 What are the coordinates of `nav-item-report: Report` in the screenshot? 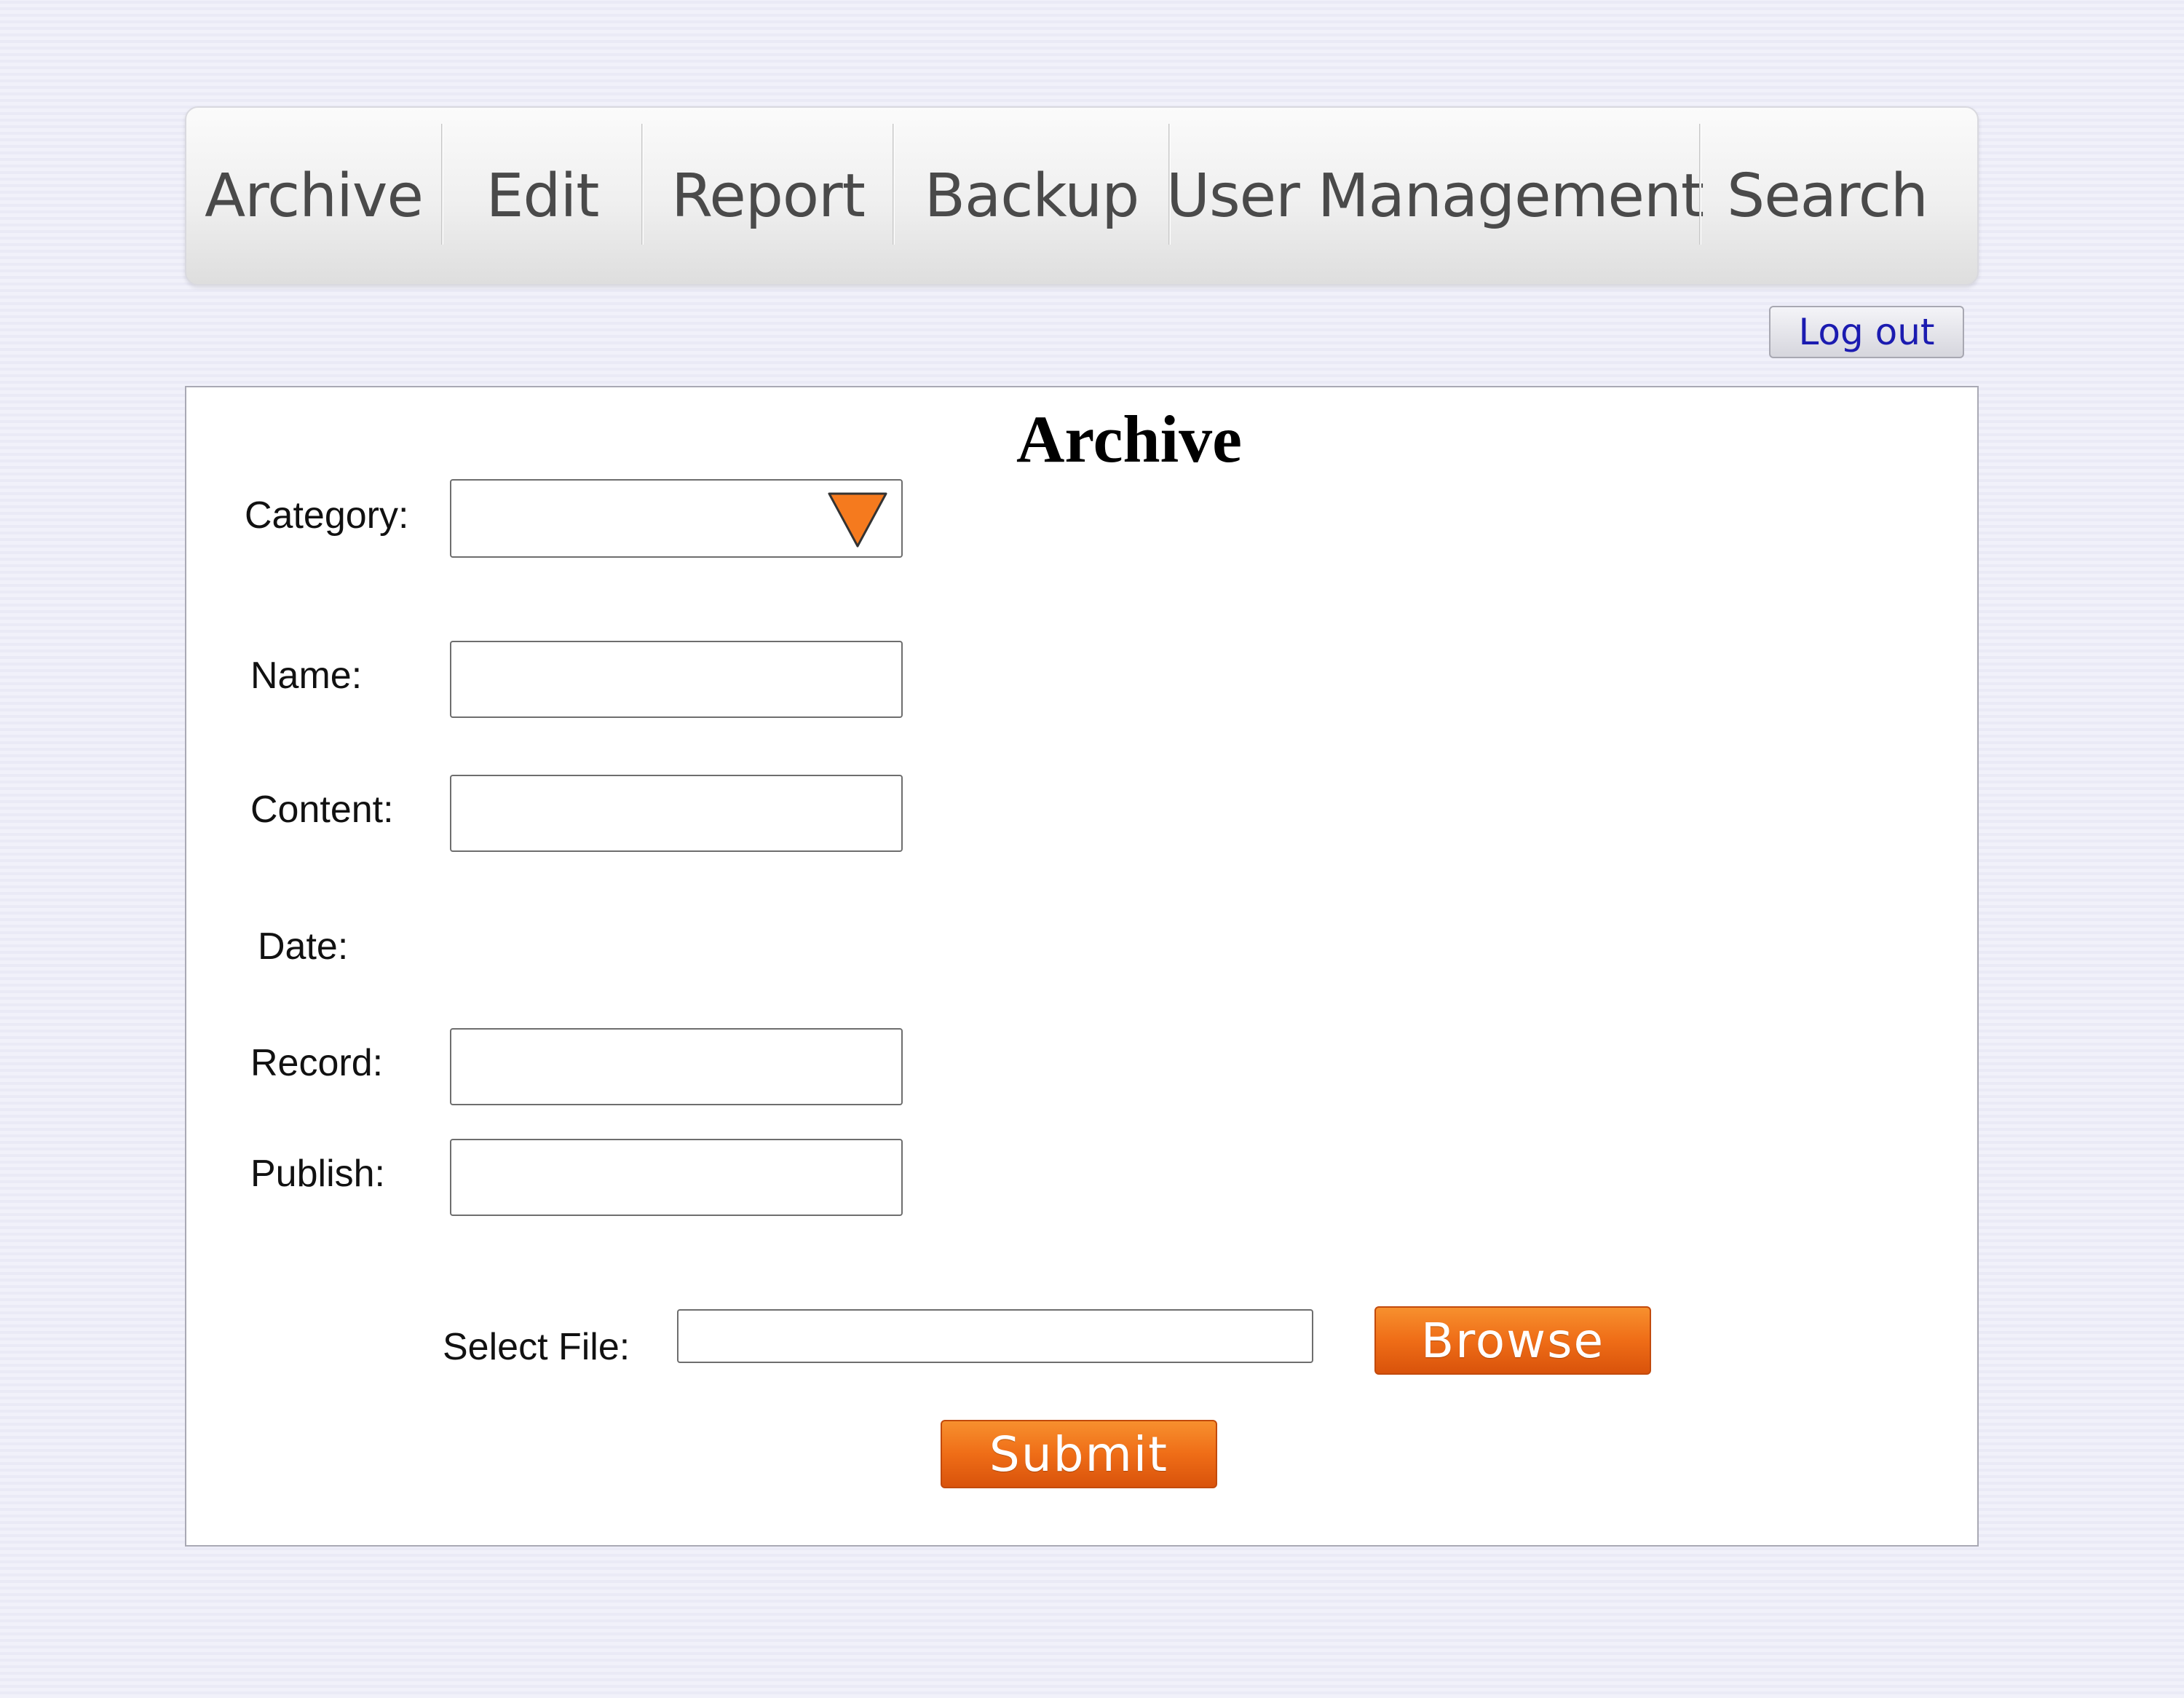 It's located at (768, 196).